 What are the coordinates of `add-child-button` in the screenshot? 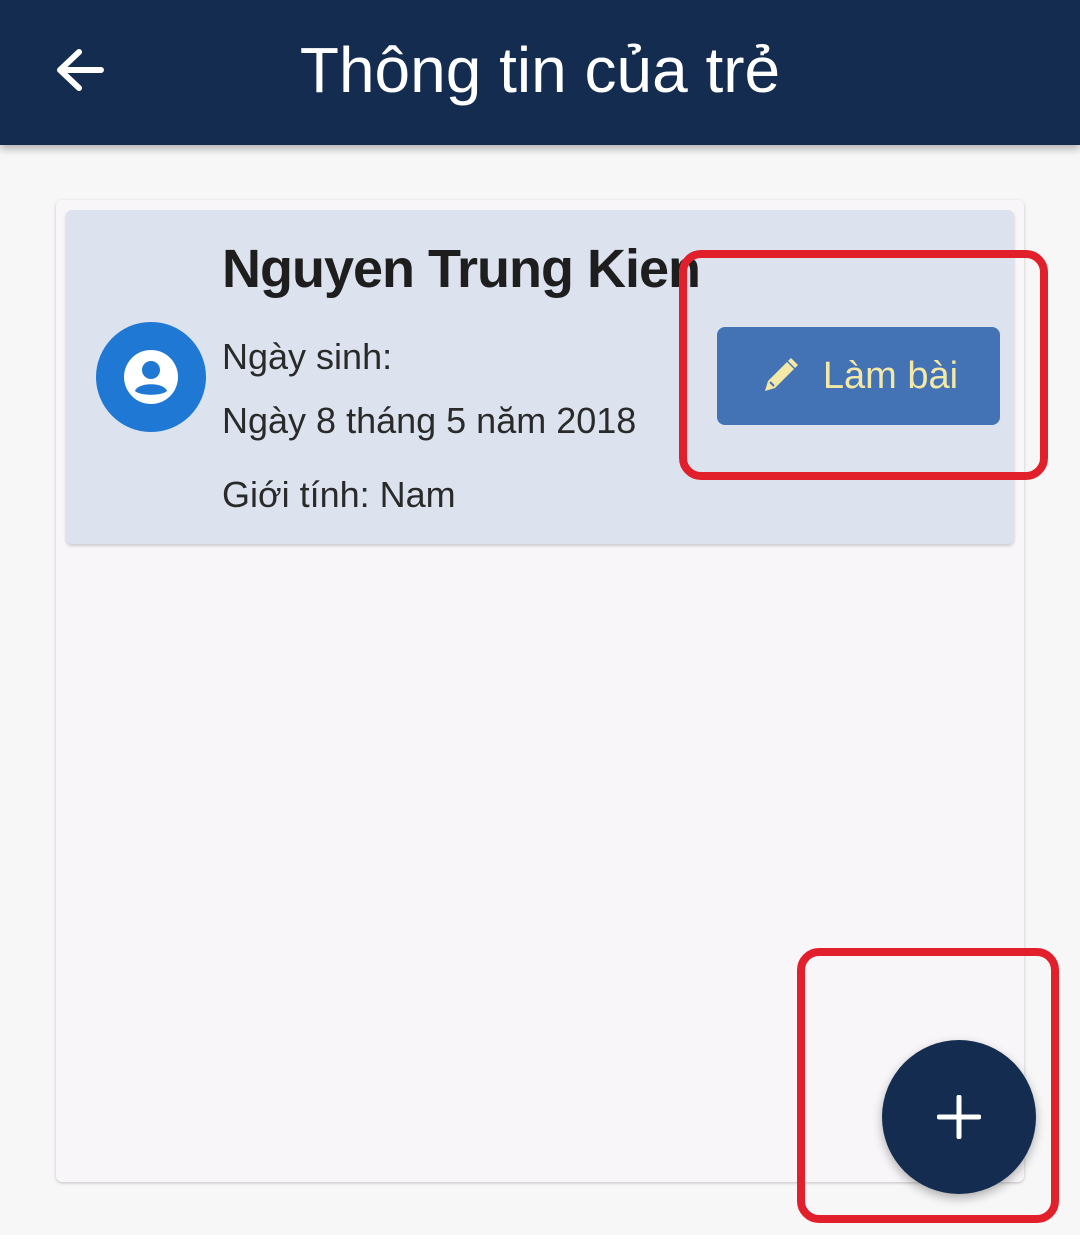 It's located at (959, 1117).